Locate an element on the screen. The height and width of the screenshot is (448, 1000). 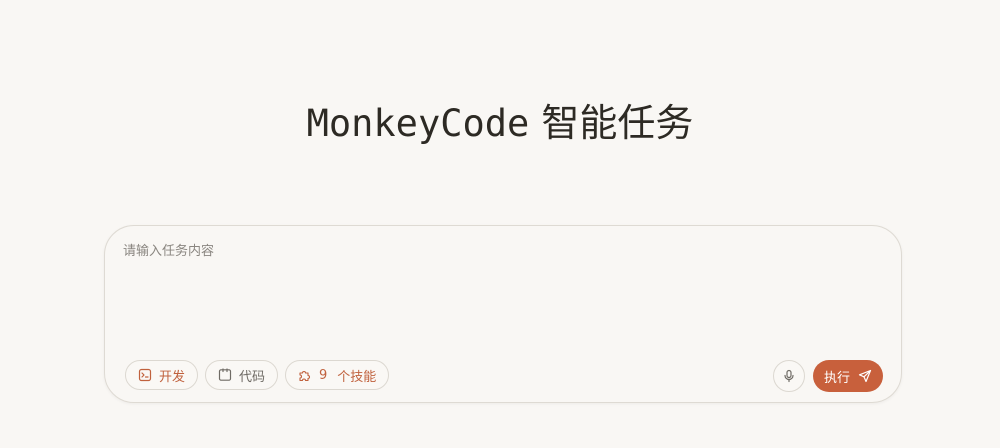
code-button: 代码 is located at coordinates (242, 375).